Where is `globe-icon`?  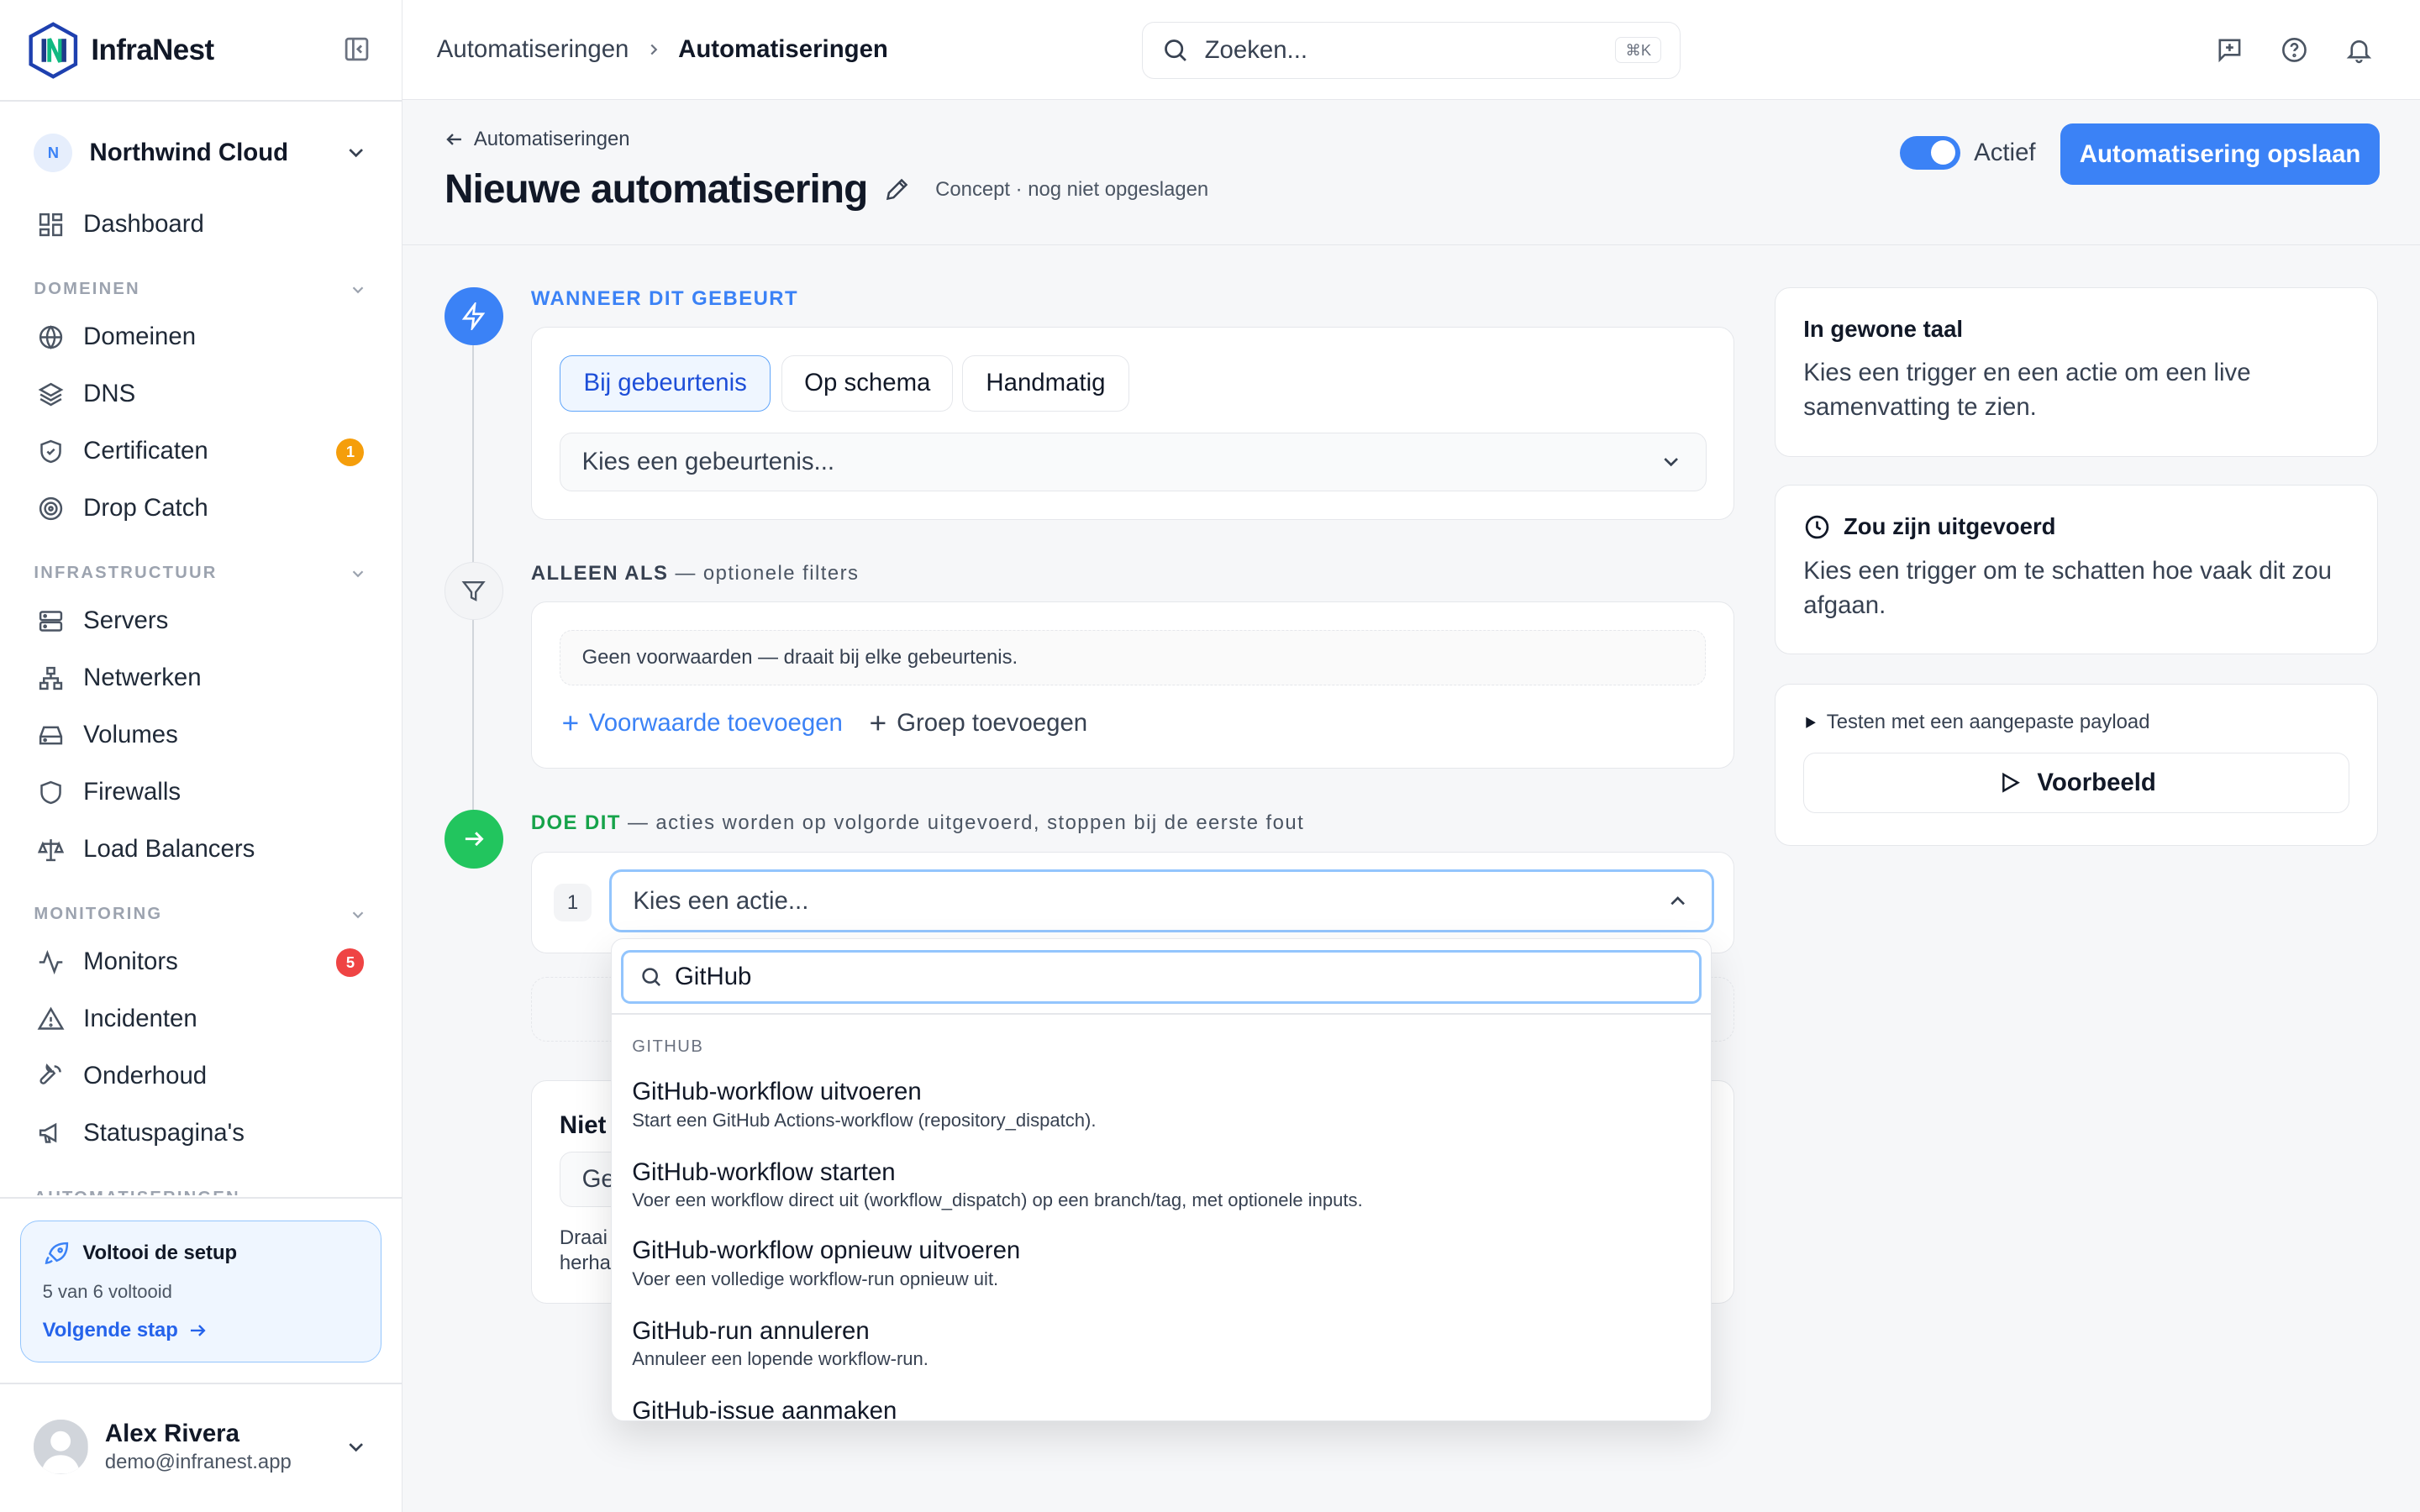 globe-icon is located at coordinates (51, 337).